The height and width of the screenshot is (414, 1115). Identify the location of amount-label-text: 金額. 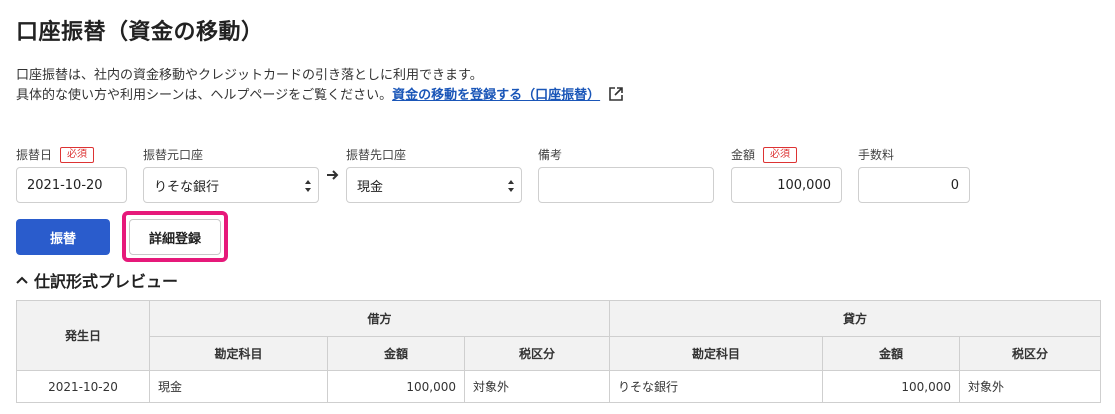
(743, 155).